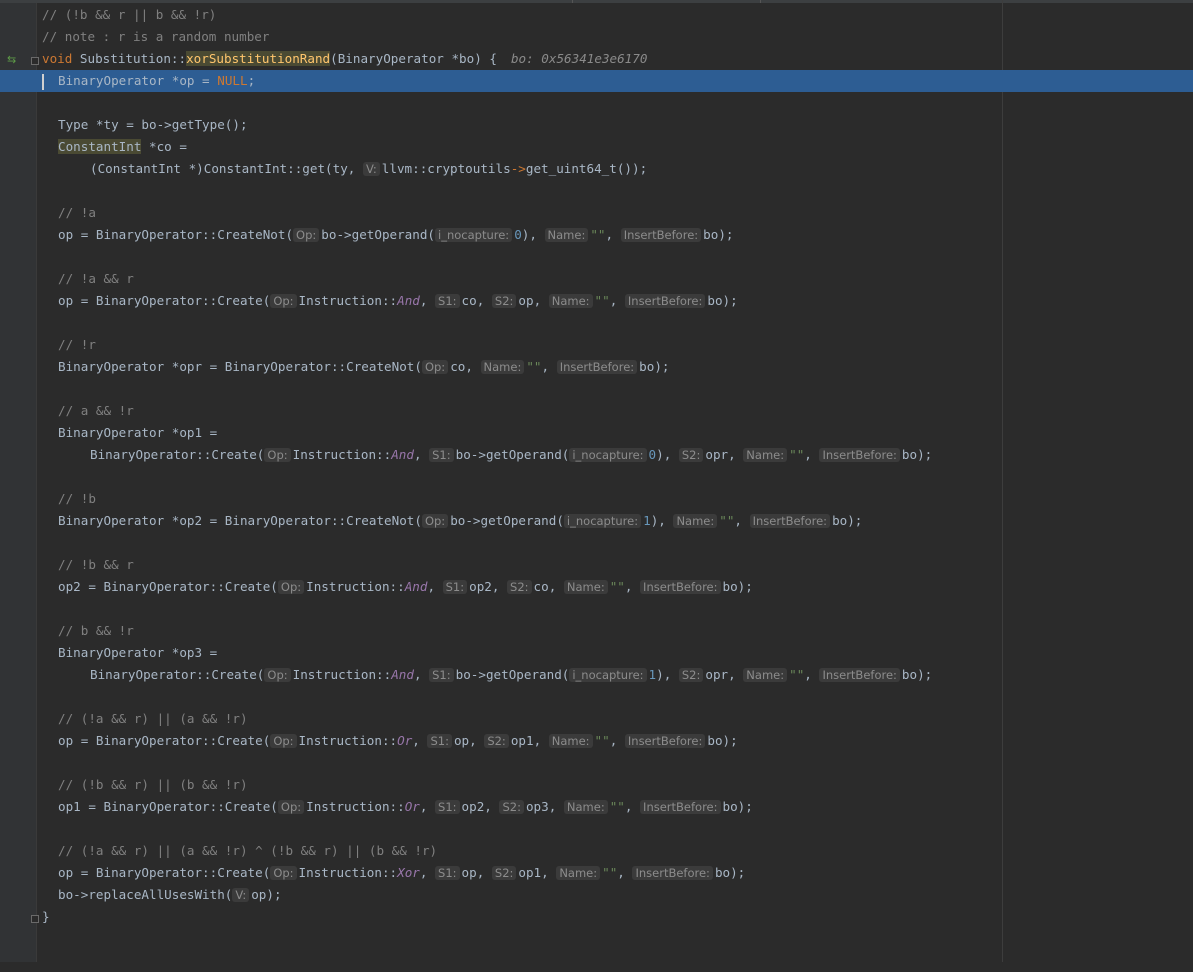 The height and width of the screenshot is (972, 1193). What do you see at coordinates (129, 14) in the screenshot?
I see `comment: // (!b && r || b && !r)` at bounding box center [129, 14].